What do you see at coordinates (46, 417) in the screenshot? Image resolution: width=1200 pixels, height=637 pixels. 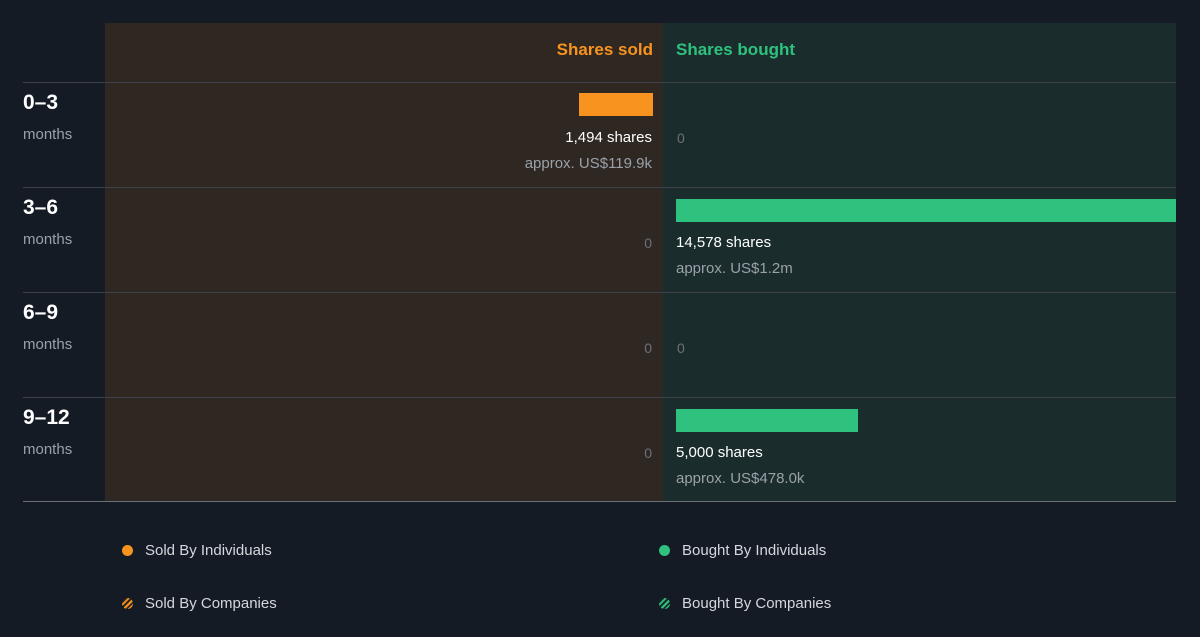 I see `period-range-label: 9–12` at bounding box center [46, 417].